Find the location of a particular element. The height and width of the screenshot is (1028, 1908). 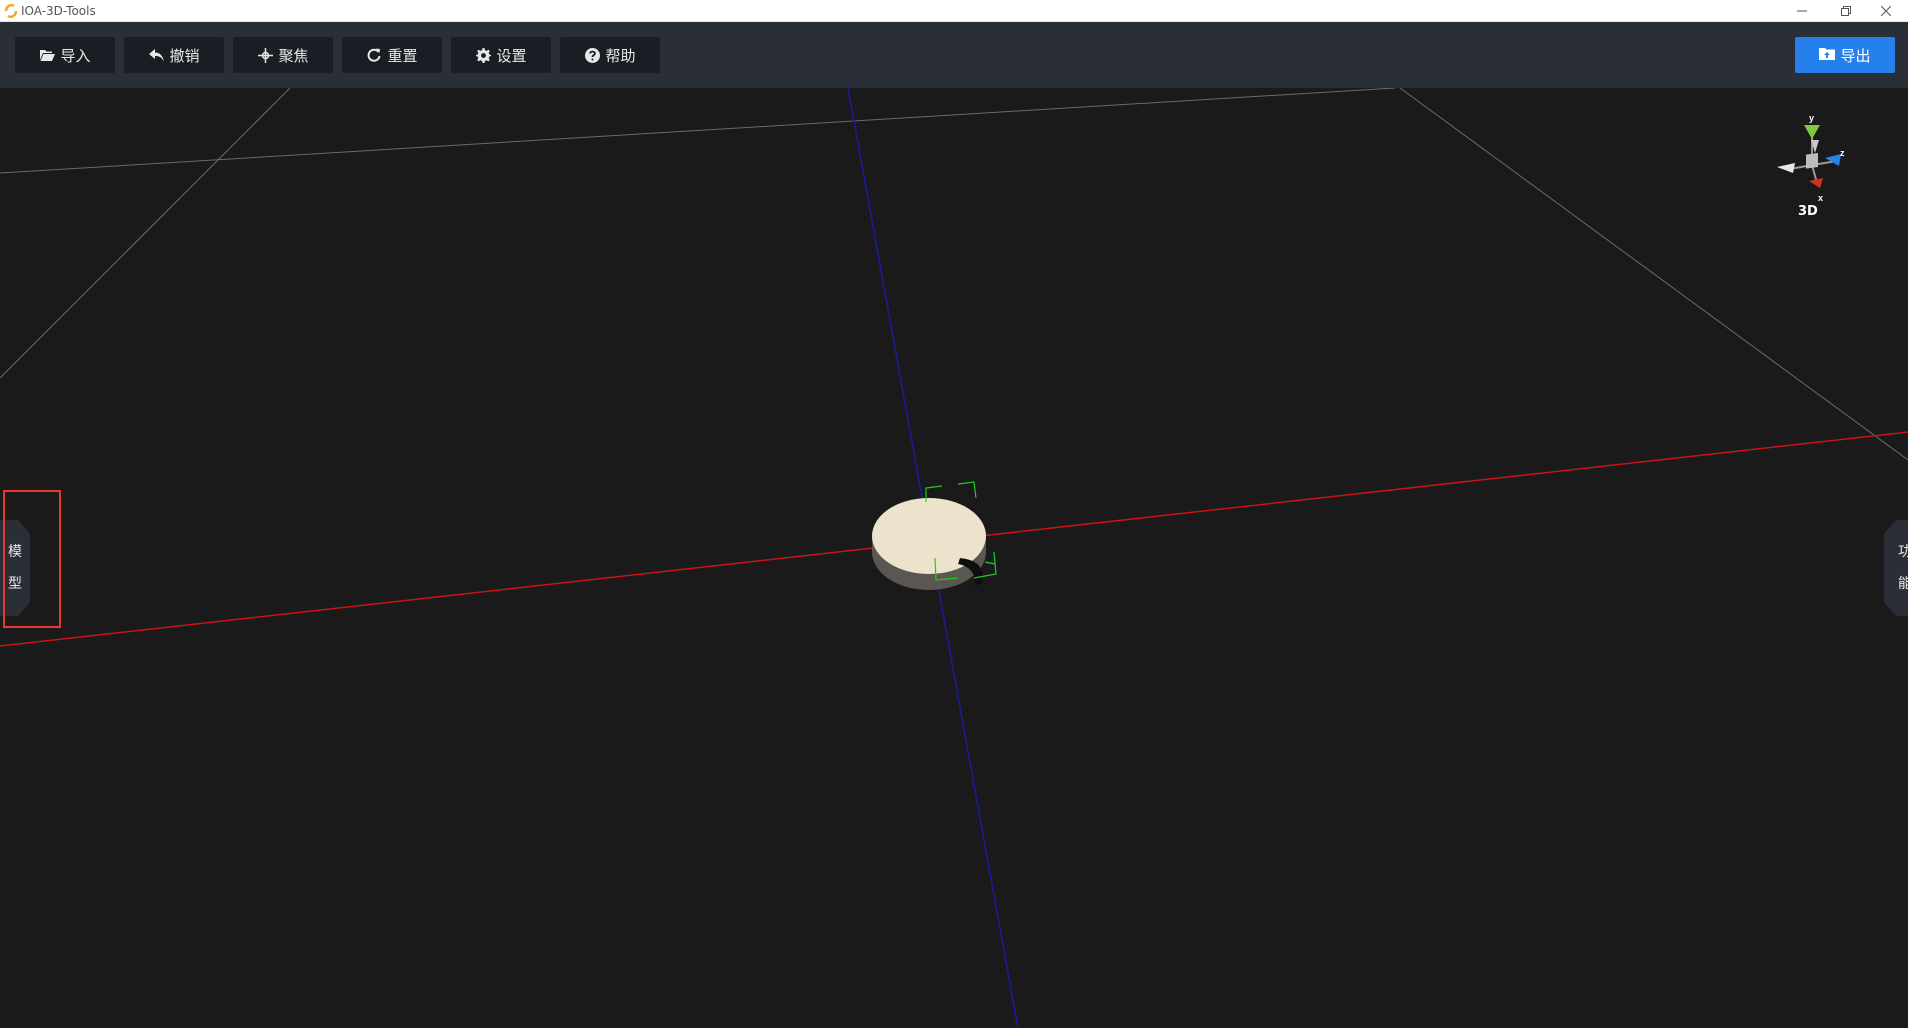

y-axis-arrow-icon is located at coordinates (1812, 132).